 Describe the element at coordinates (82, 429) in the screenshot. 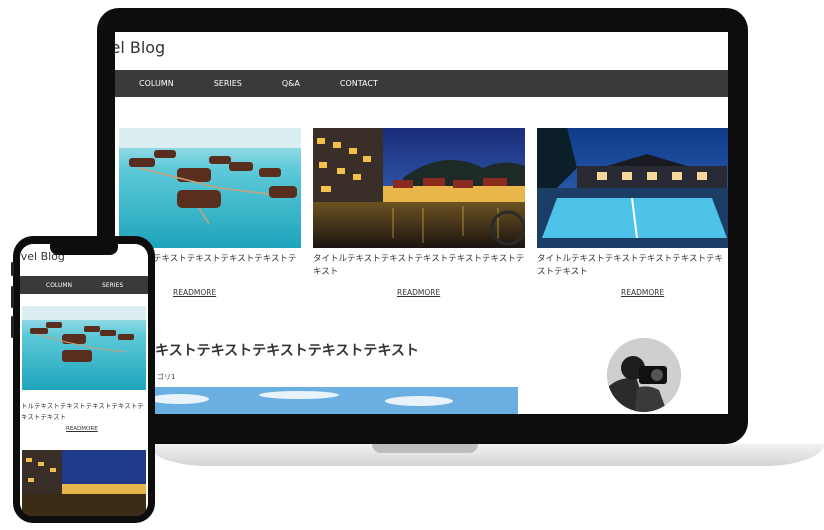

I see `phone-readmore-link: READMORE` at that location.